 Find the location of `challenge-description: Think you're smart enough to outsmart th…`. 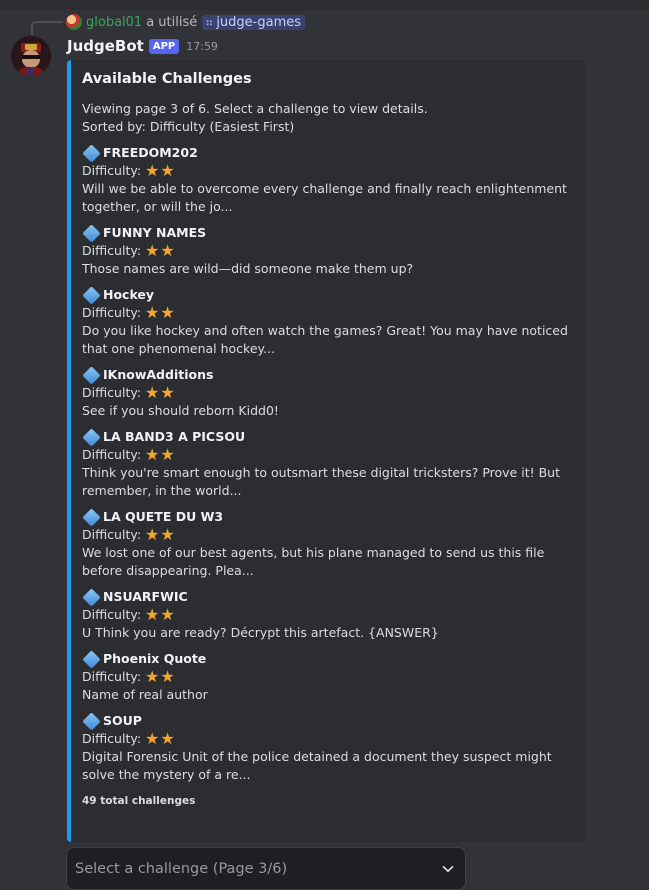

challenge-description: Think you're smart enough to outsmart th… is located at coordinates (321, 481).